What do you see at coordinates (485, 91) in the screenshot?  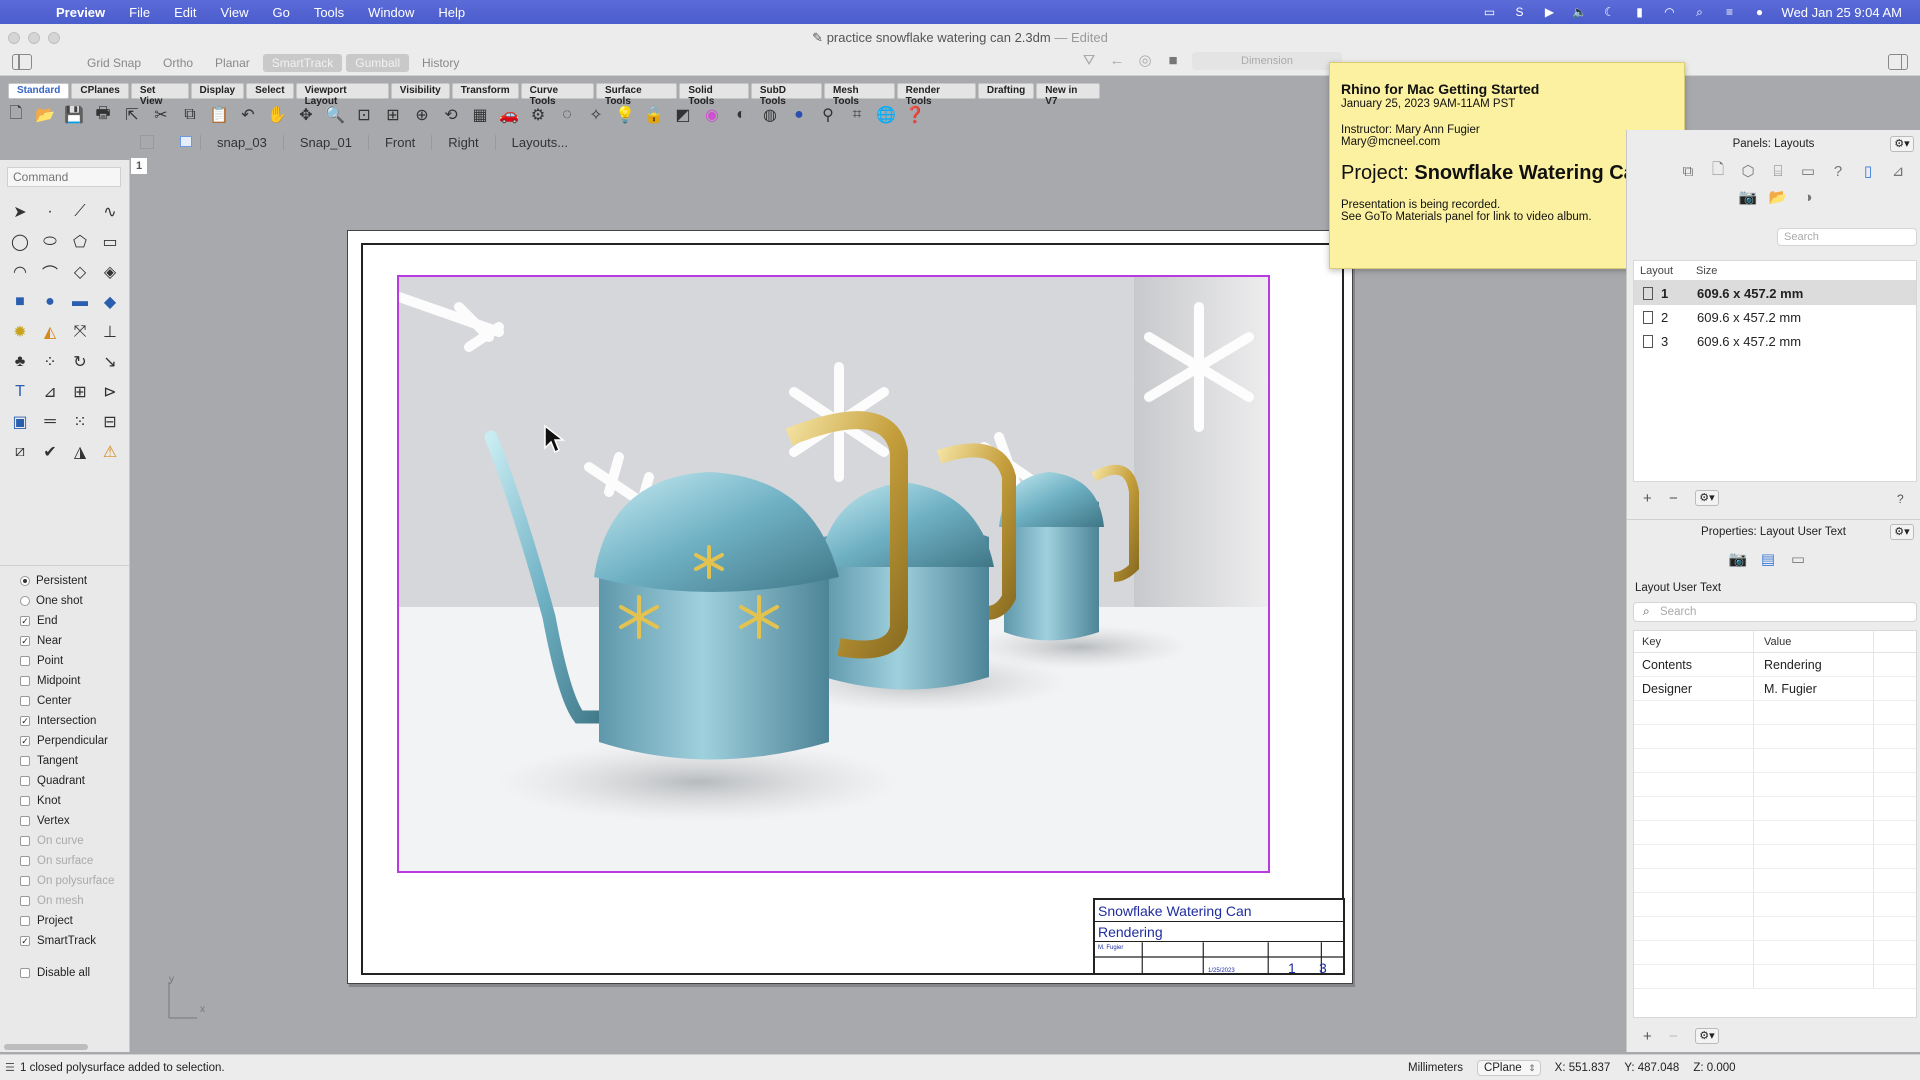 I see `tab-transform: Transform` at bounding box center [485, 91].